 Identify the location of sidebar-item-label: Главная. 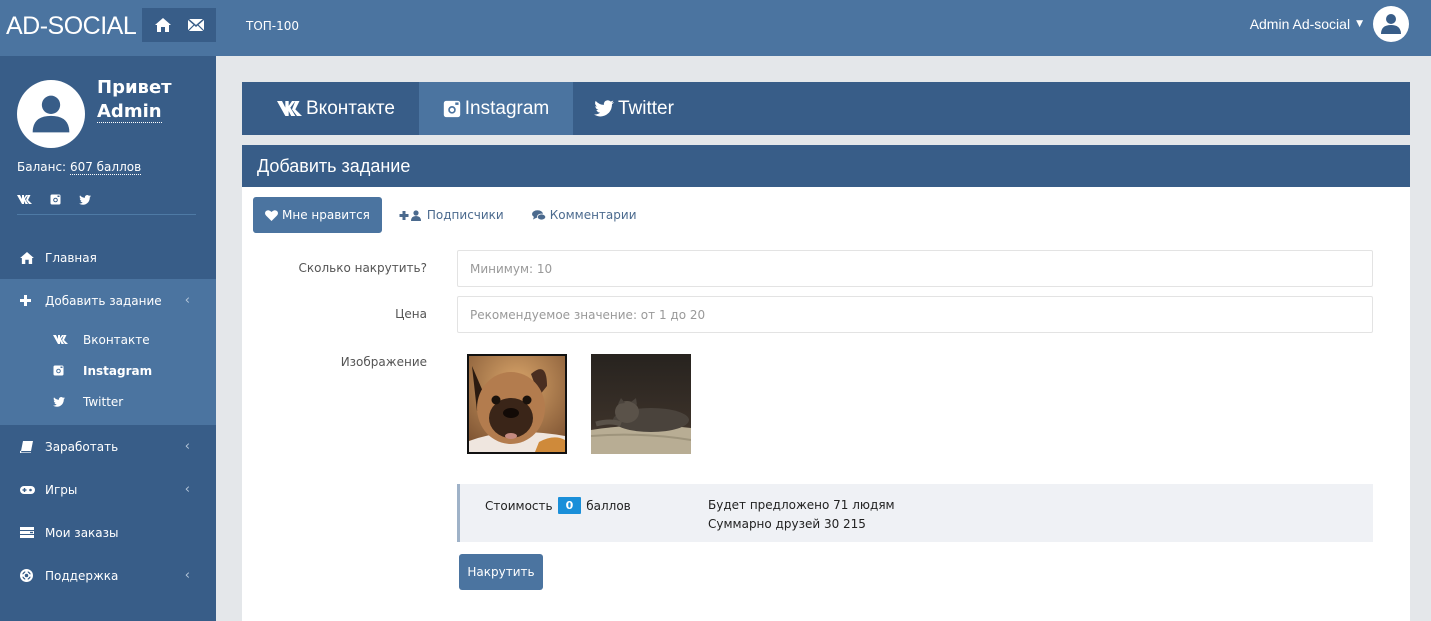
(71, 257).